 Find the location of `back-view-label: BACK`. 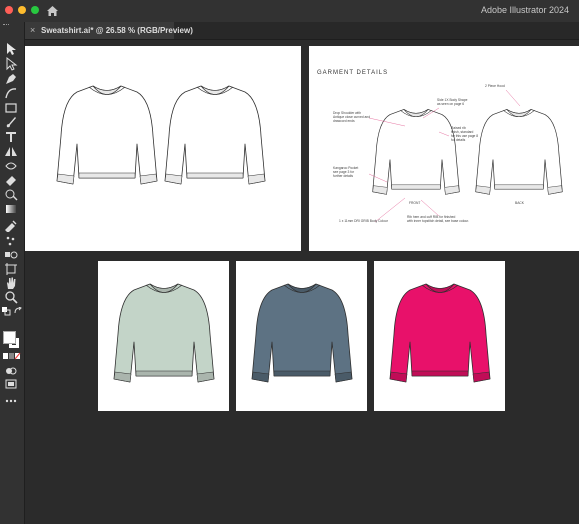

back-view-label: BACK is located at coordinates (519, 203).